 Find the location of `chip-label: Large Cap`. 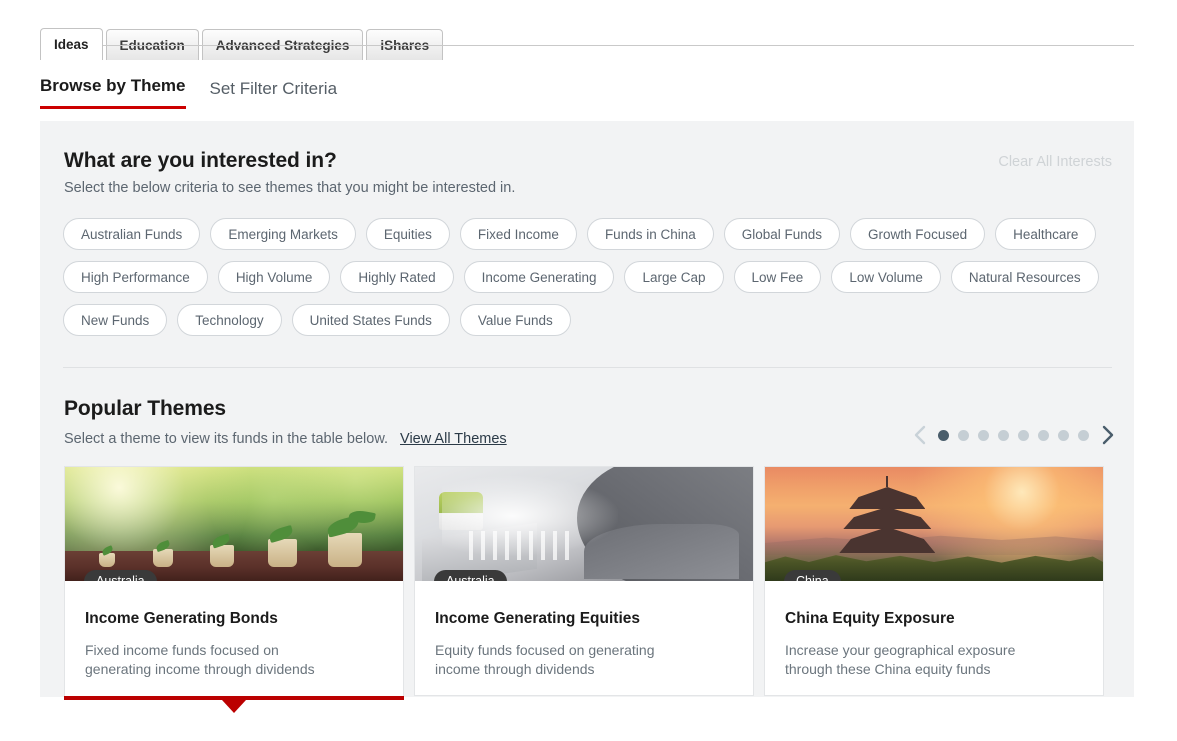

chip-label: Large Cap is located at coordinates (674, 277).